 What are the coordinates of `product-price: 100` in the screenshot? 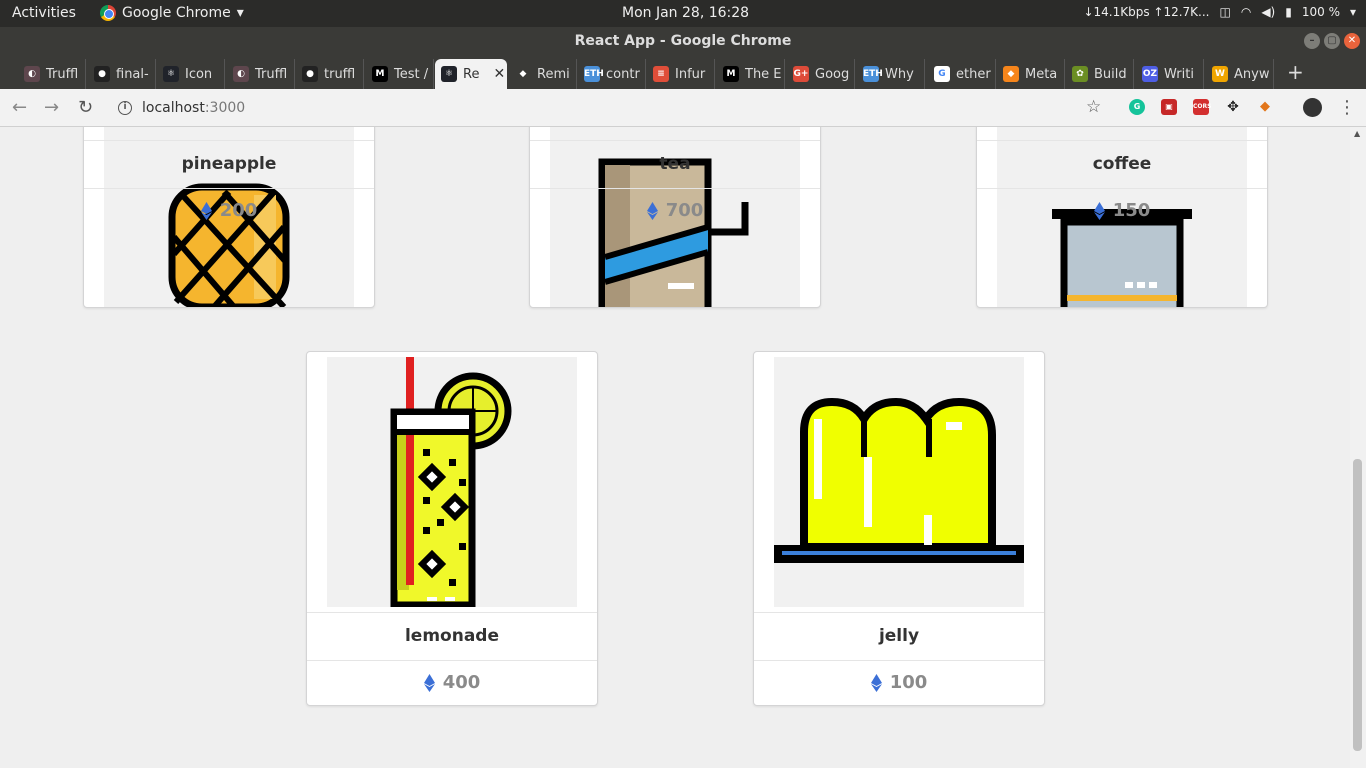 It's located at (908, 682).